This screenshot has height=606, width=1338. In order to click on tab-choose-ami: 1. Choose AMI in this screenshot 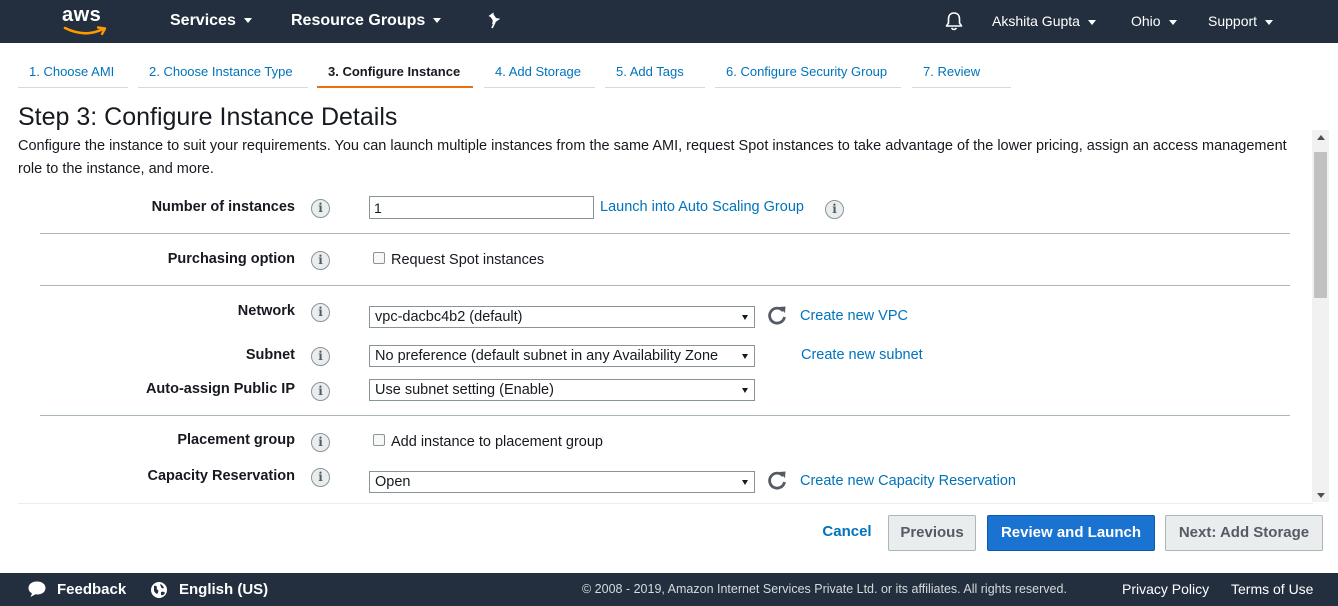, I will do `click(73, 74)`.